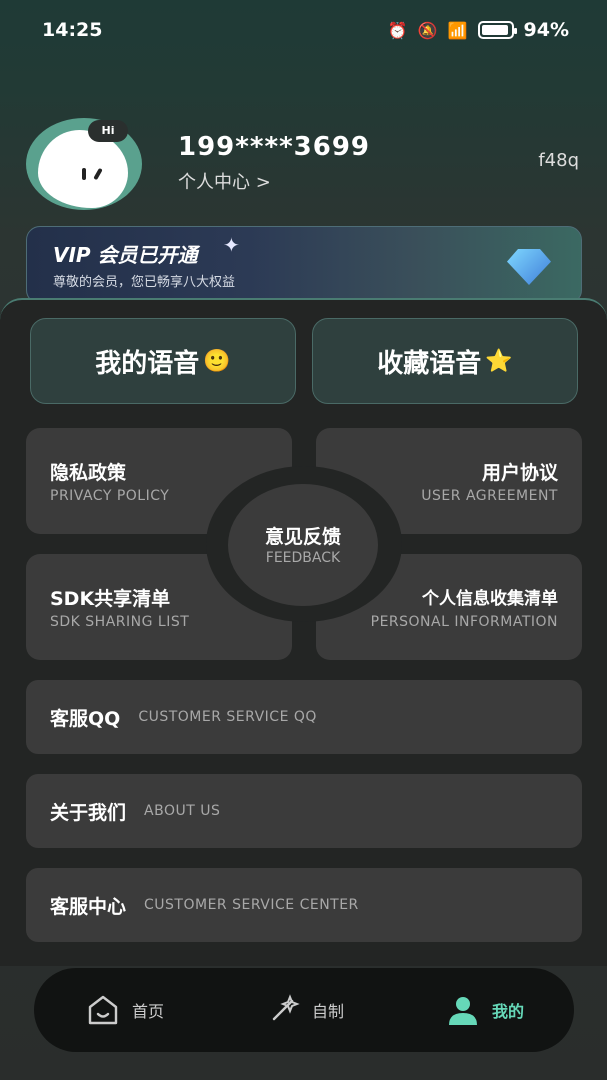  Describe the element at coordinates (124, 1010) in the screenshot. I see `tab-home: 首页` at that location.